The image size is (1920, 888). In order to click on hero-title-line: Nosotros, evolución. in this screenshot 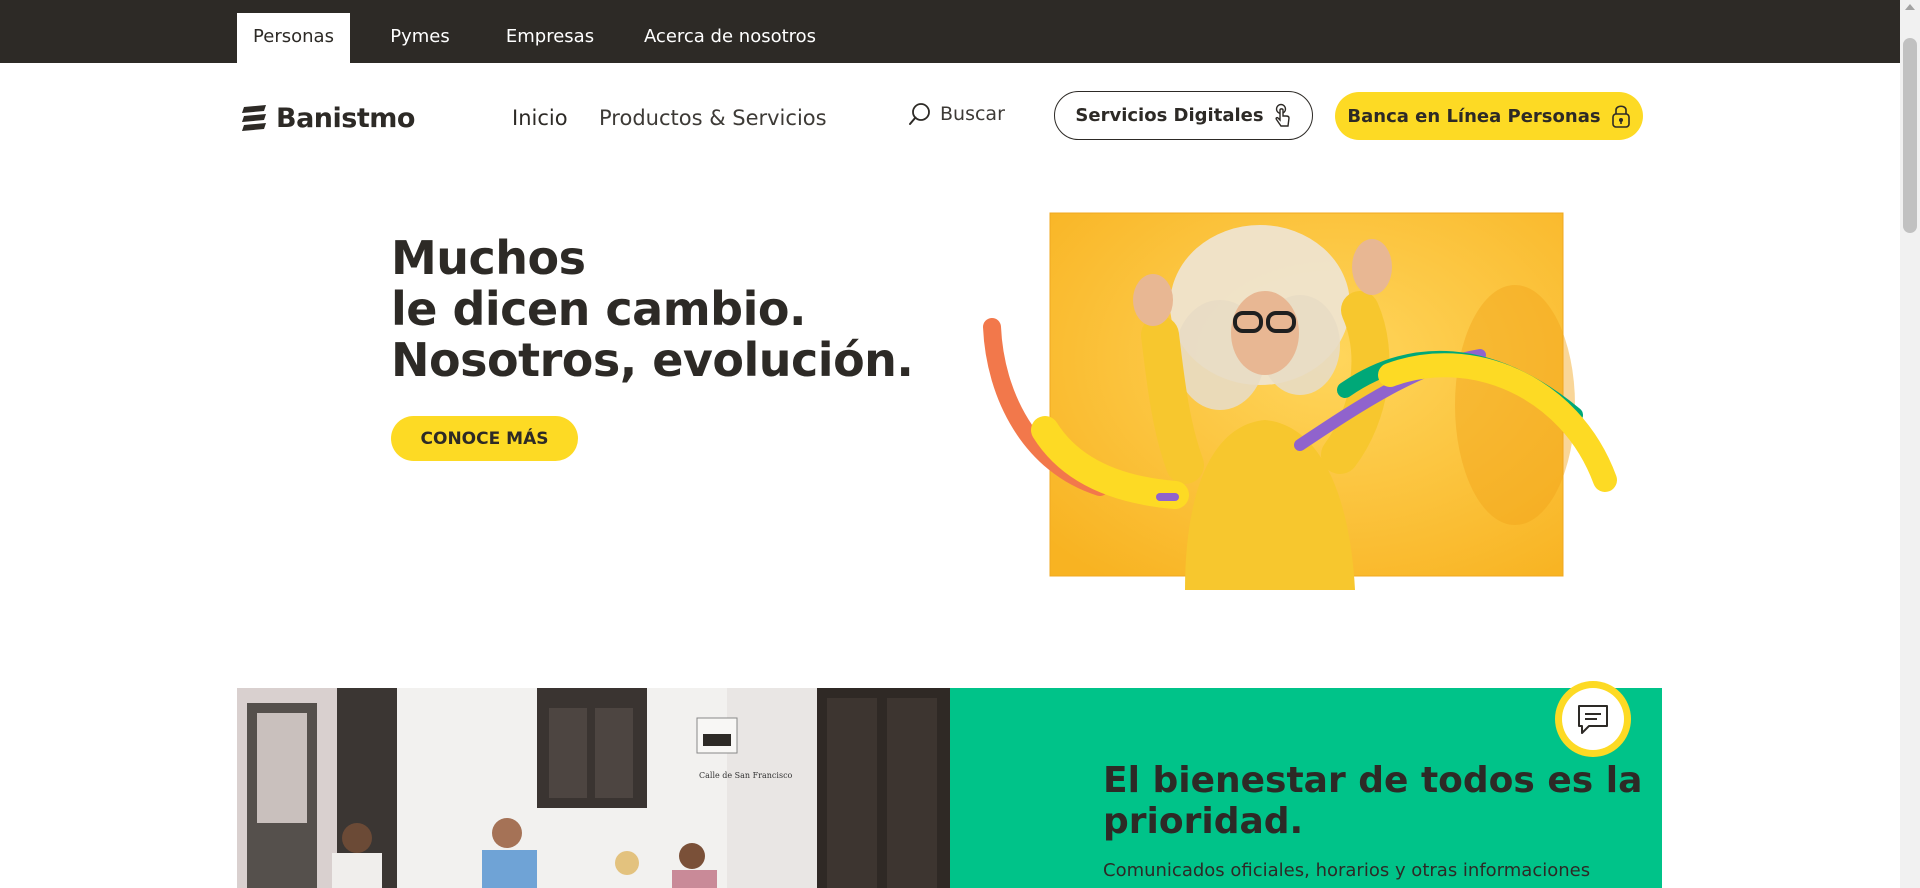, I will do `click(652, 360)`.